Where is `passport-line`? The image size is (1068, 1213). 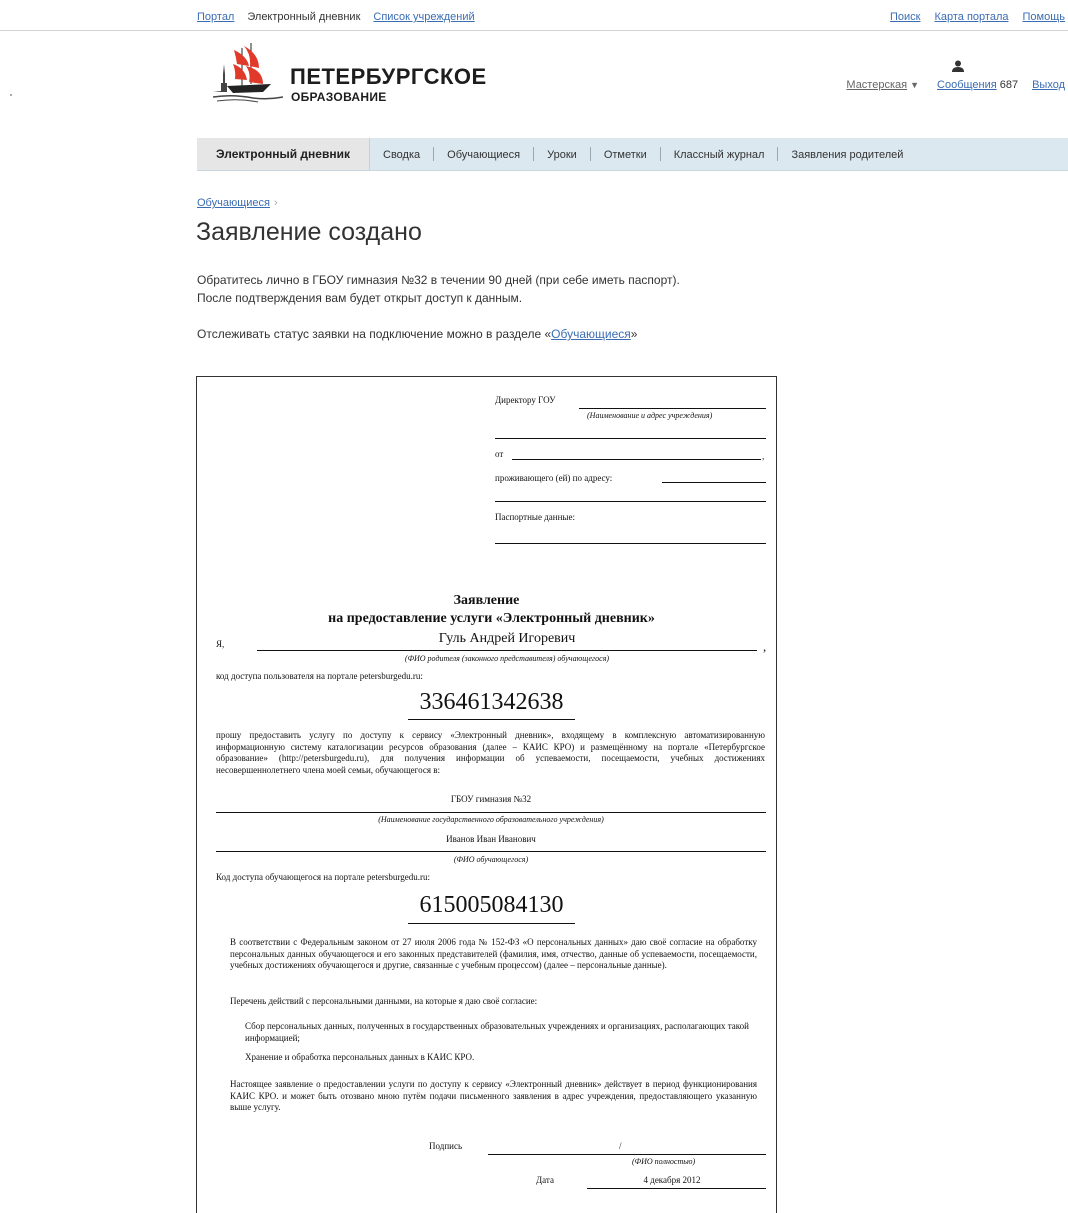
passport-line is located at coordinates (630, 543).